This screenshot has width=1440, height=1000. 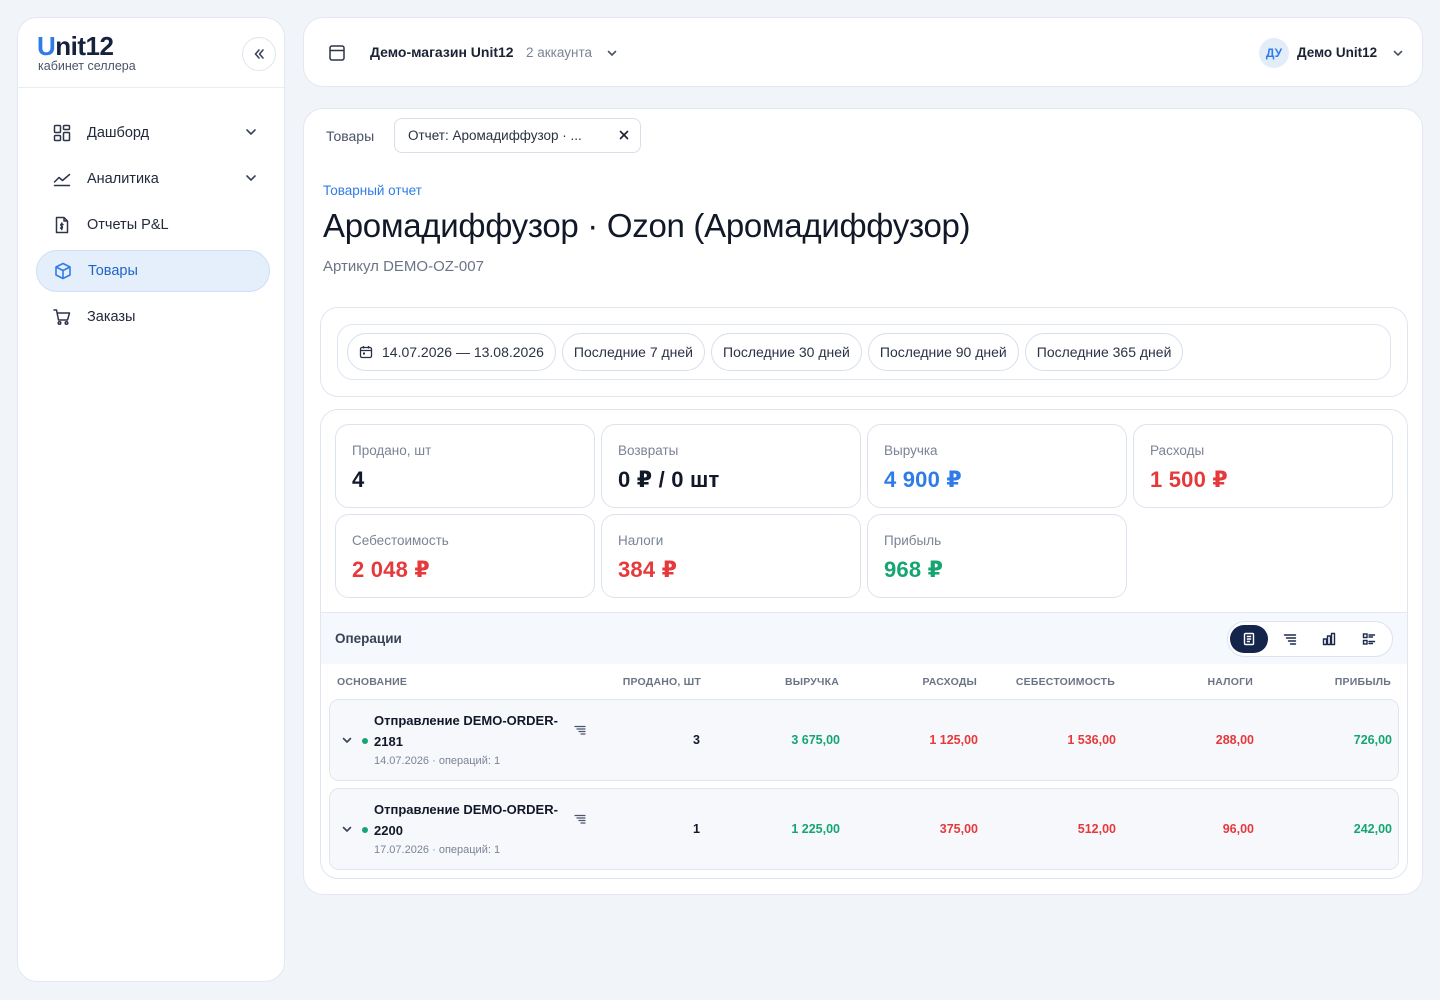 I want to click on stat-value: 2 048 ₽, so click(x=391, y=569).